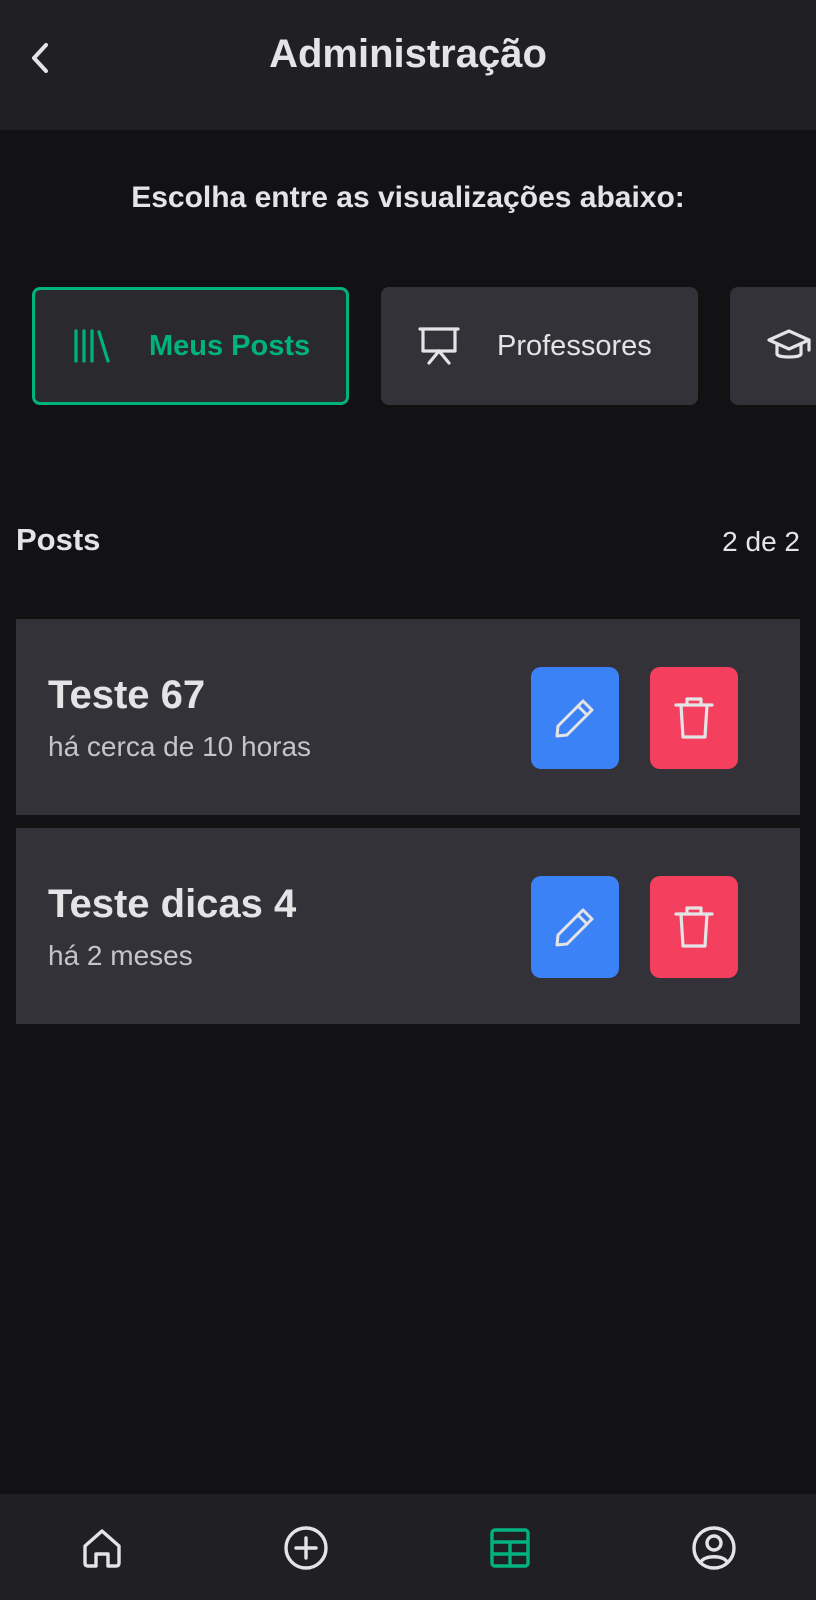 Image resolution: width=816 pixels, height=1600 pixels. Describe the element at coordinates (120, 955) in the screenshot. I see `post-timestamp: há 2 meses` at that location.